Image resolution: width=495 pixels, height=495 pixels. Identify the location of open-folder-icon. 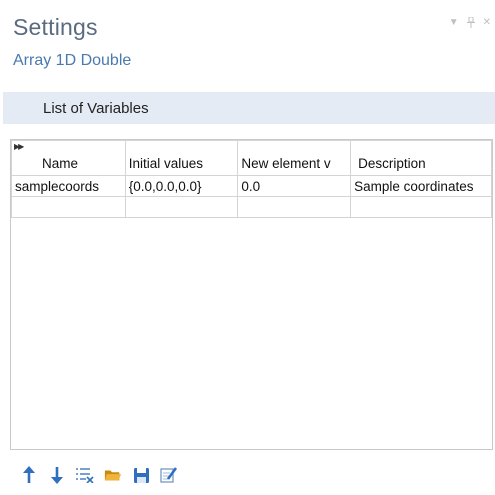
(113, 475).